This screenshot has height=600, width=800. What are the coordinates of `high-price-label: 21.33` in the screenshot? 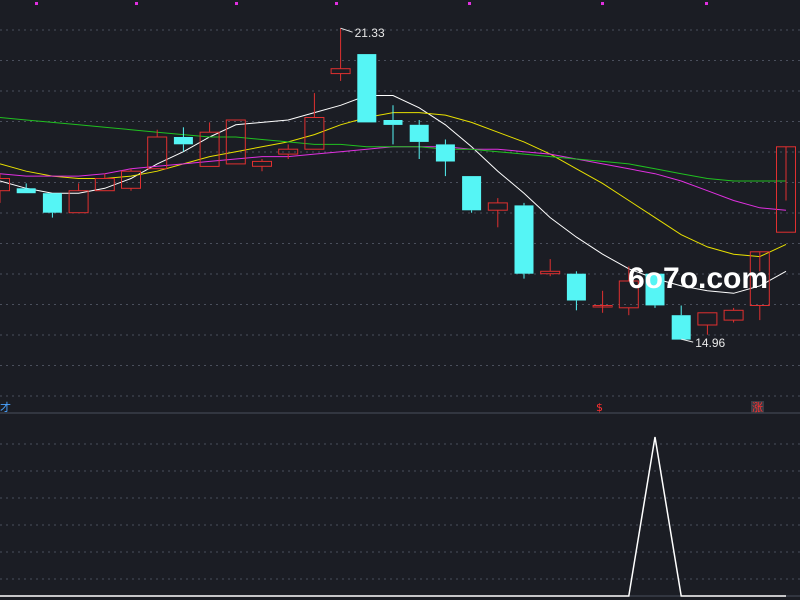 It's located at (370, 33).